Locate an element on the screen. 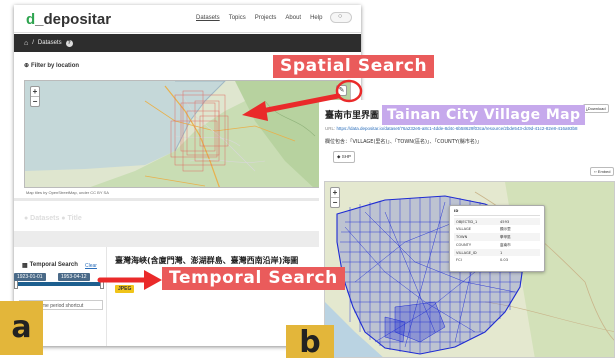 The width and height of the screenshot is (615, 361). fields-list: 「VILLAGE(里名)」、「TOWN(區名)」、「COUNTY(縣市名)」 is located at coordinates (416, 142).